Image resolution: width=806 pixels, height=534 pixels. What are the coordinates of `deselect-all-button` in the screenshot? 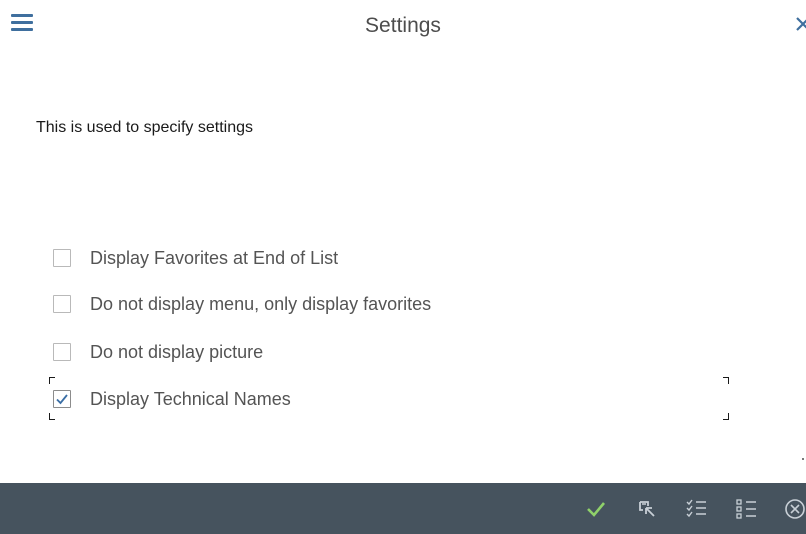 It's located at (747, 509).